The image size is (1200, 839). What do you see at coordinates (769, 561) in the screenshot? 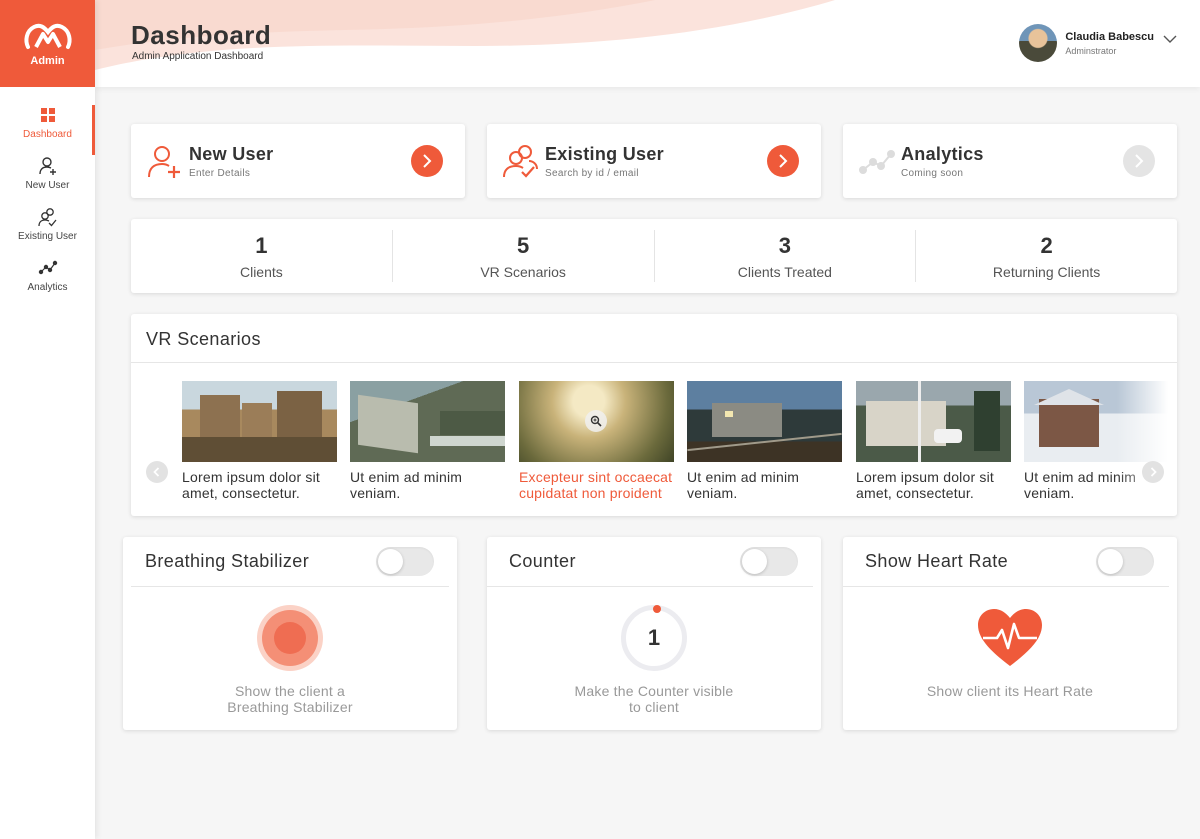
I see `counter-toggle` at bounding box center [769, 561].